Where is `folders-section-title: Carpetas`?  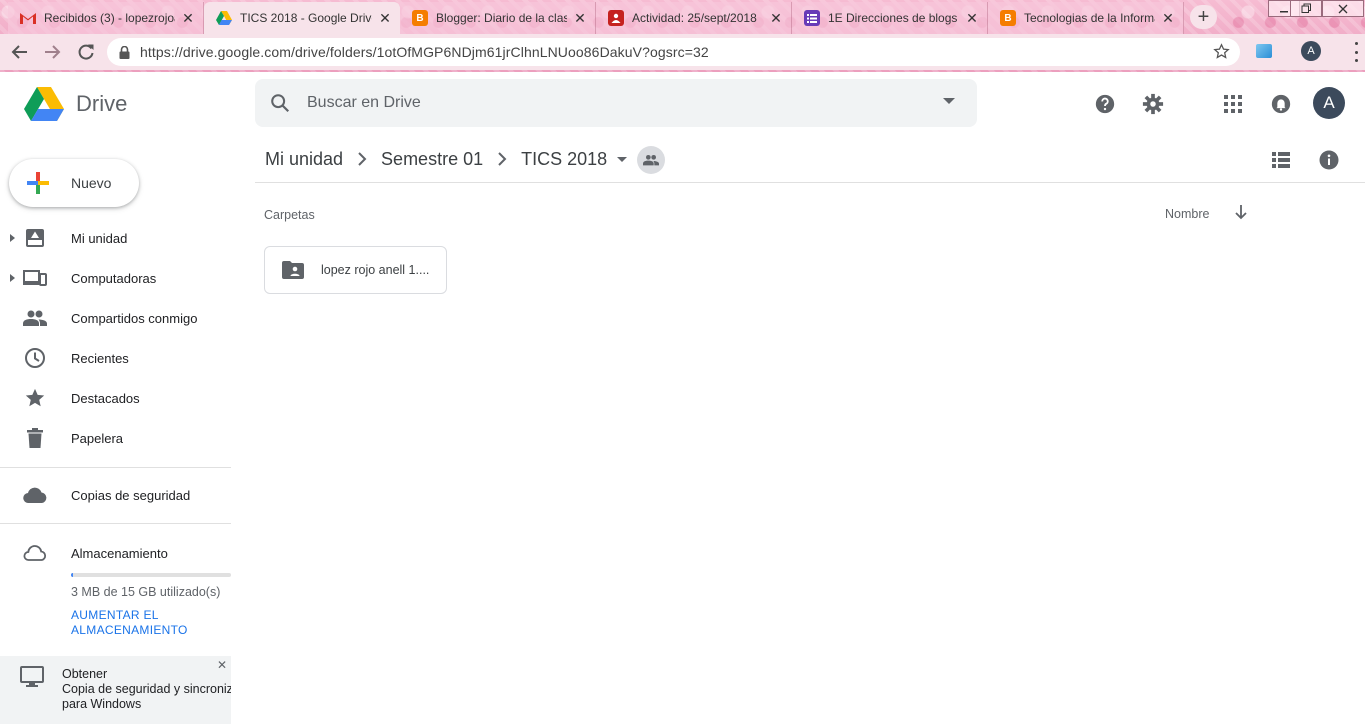
folders-section-title: Carpetas is located at coordinates (289, 215).